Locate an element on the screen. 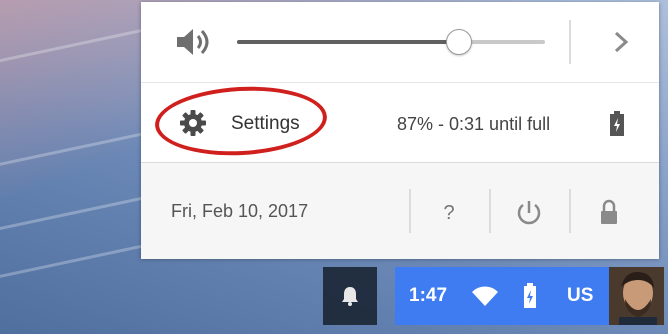  volume-slider-fill is located at coordinates (348, 42).